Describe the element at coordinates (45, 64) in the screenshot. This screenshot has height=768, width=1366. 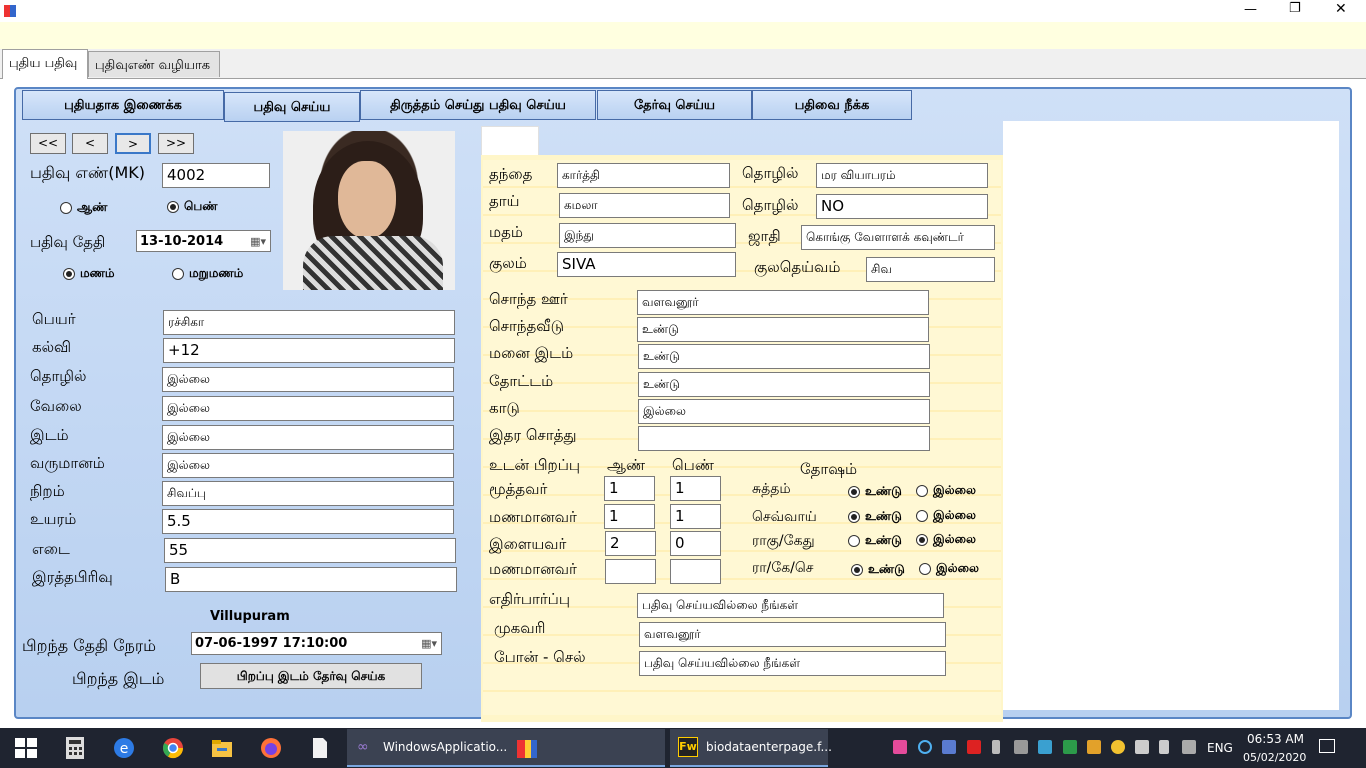
I see `tab-new-record: புதிய பதிவு` at that location.